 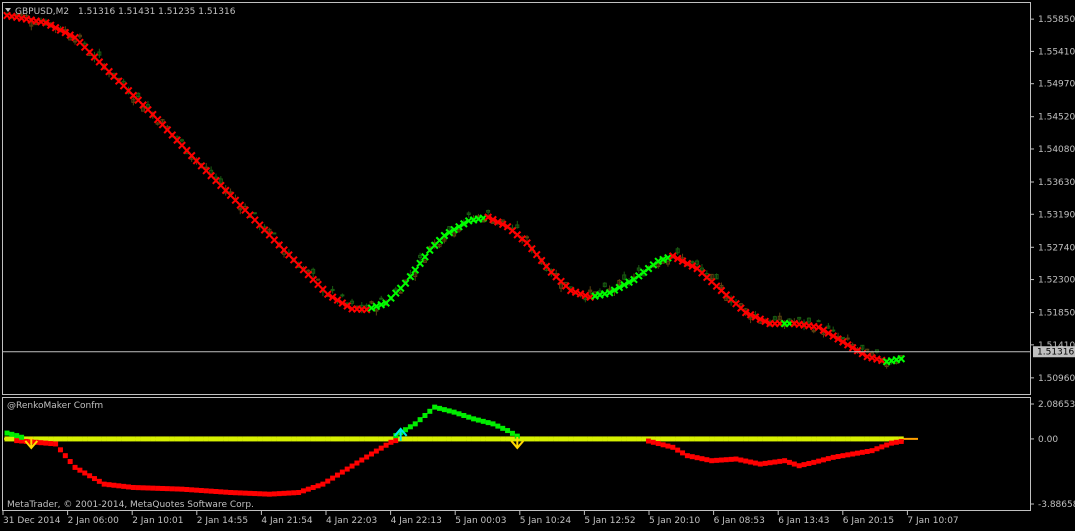 What do you see at coordinates (157, 521) in the screenshot?
I see `time-tick-label: 2 Jan 10:01` at bounding box center [157, 521].